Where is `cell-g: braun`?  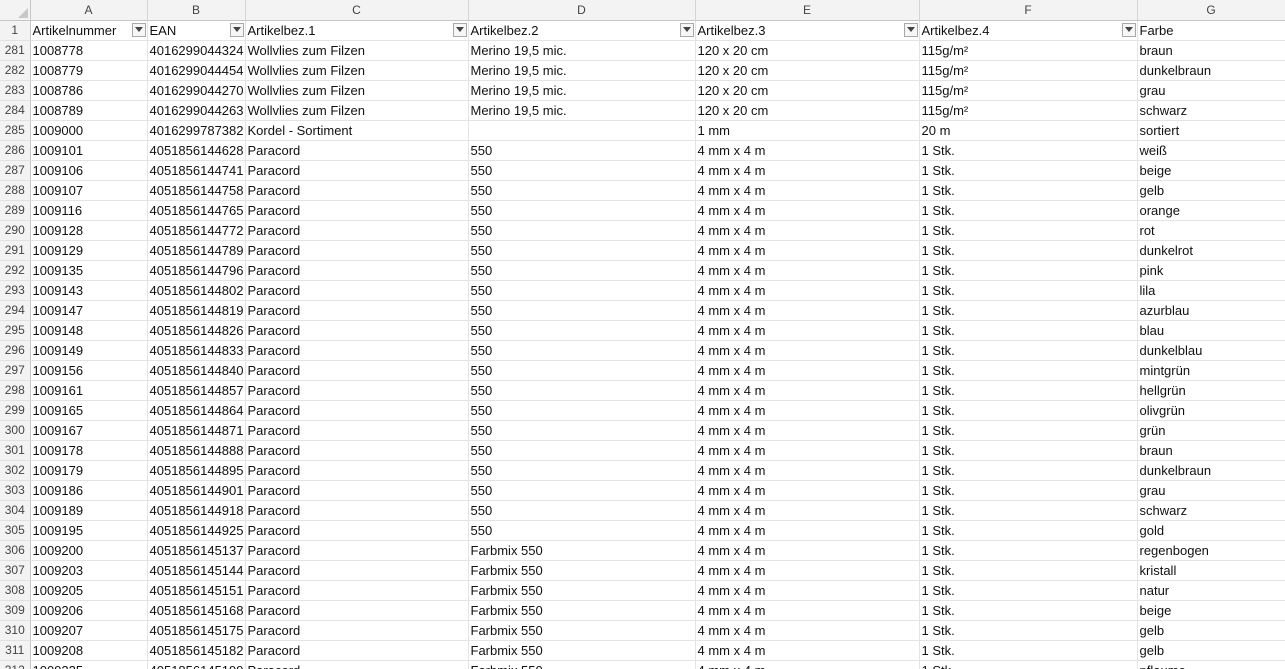
cell-g: braun is located at coordinates (1211, 450).